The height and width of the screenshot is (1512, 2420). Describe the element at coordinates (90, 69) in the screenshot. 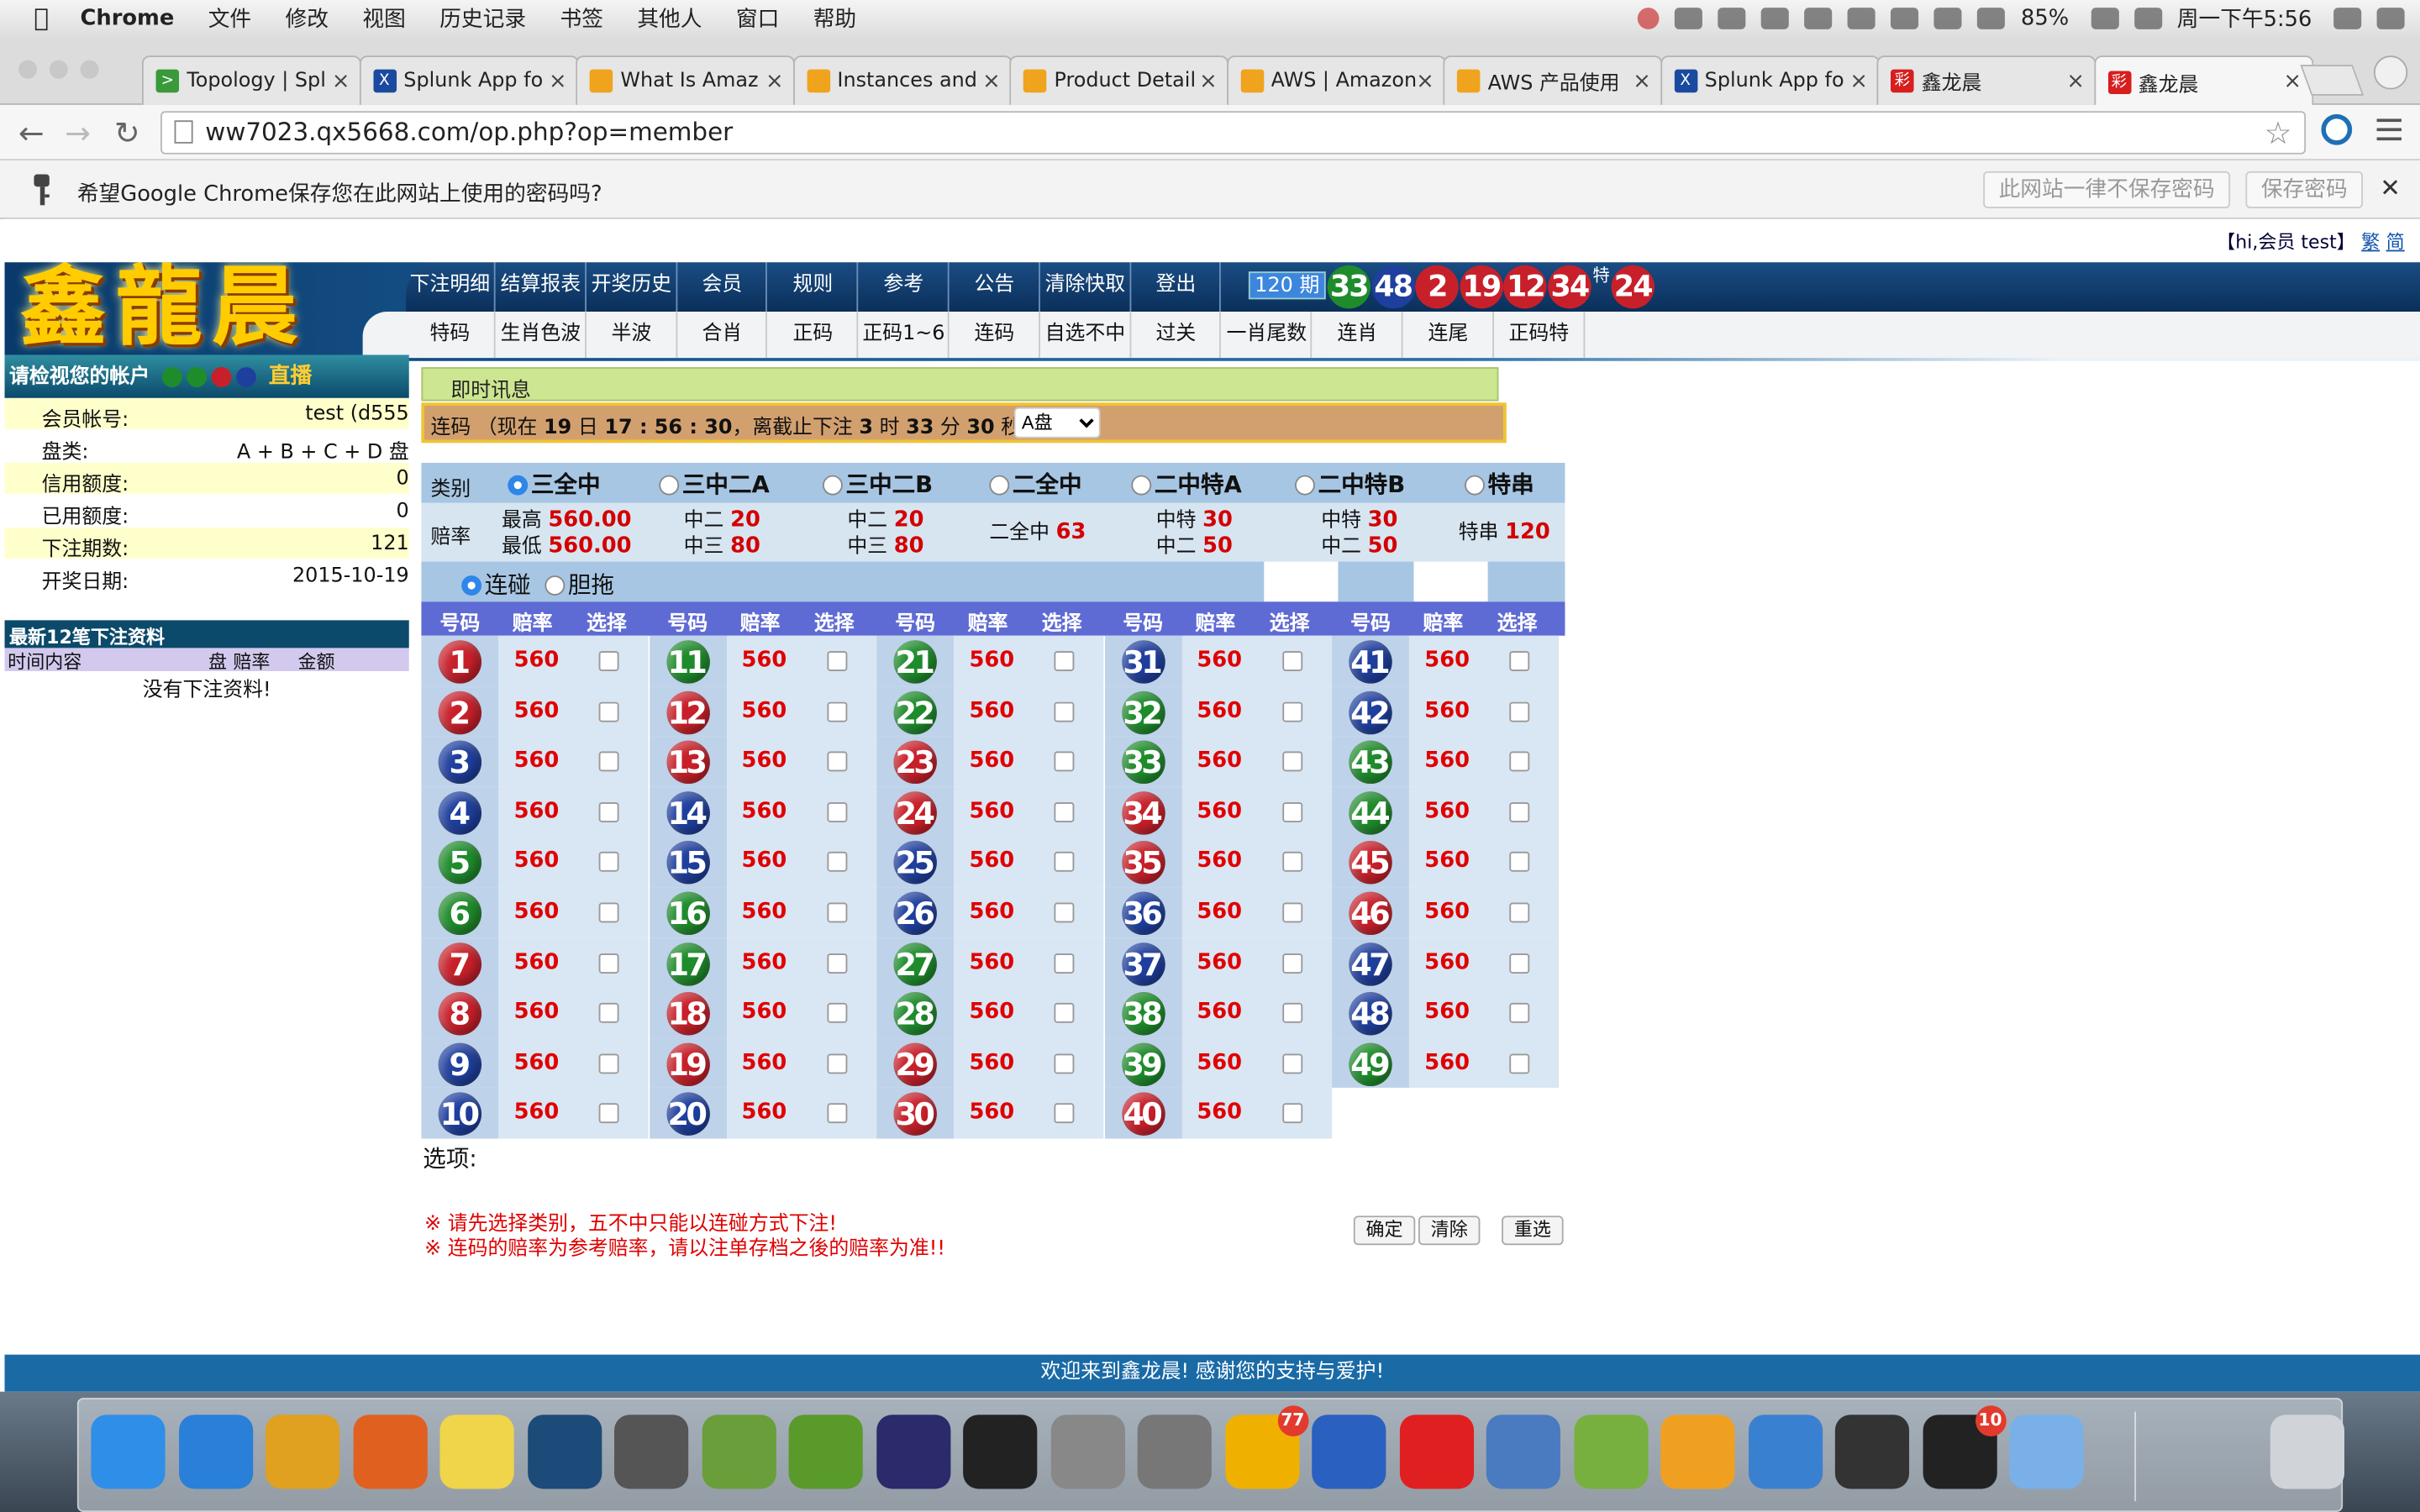

I see `zoom-window-button` at that location.